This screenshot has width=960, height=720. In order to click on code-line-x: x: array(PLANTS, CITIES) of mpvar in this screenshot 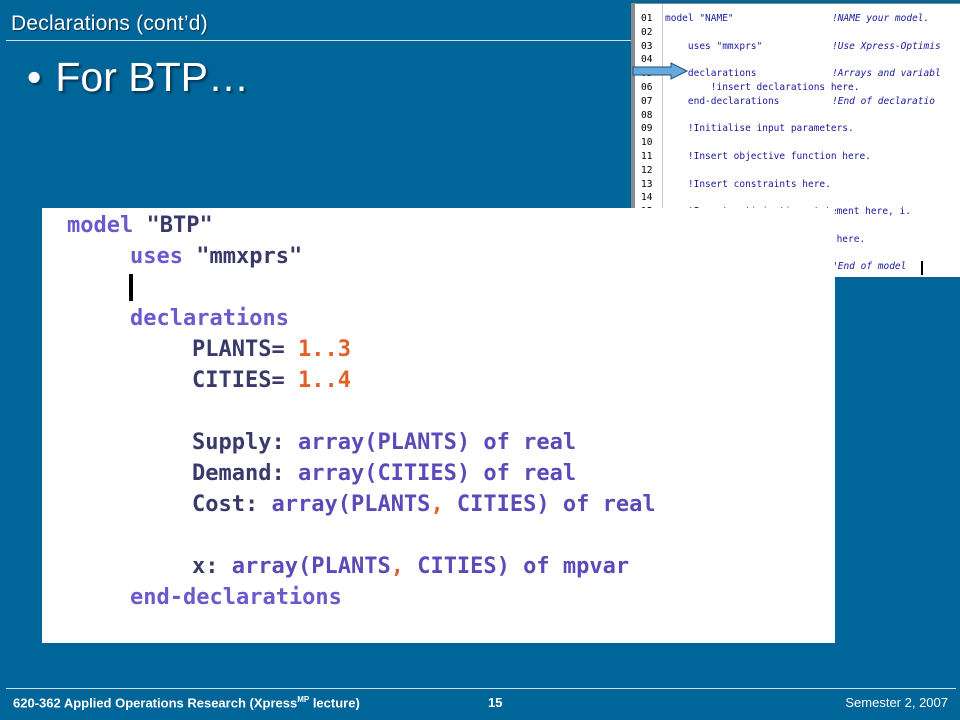, I will do `click(411, 566)`.